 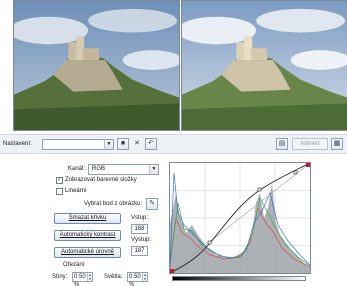 I want to click on shadows-label: Stíny:, so click(x=60, y=277).